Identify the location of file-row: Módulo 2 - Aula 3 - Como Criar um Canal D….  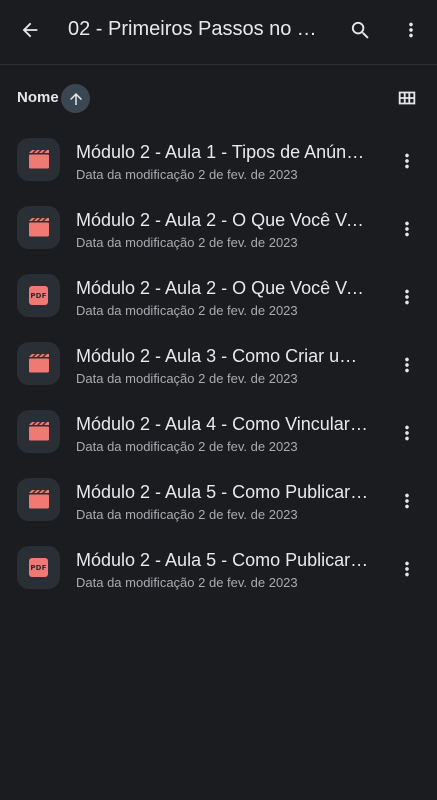
(218, 364).